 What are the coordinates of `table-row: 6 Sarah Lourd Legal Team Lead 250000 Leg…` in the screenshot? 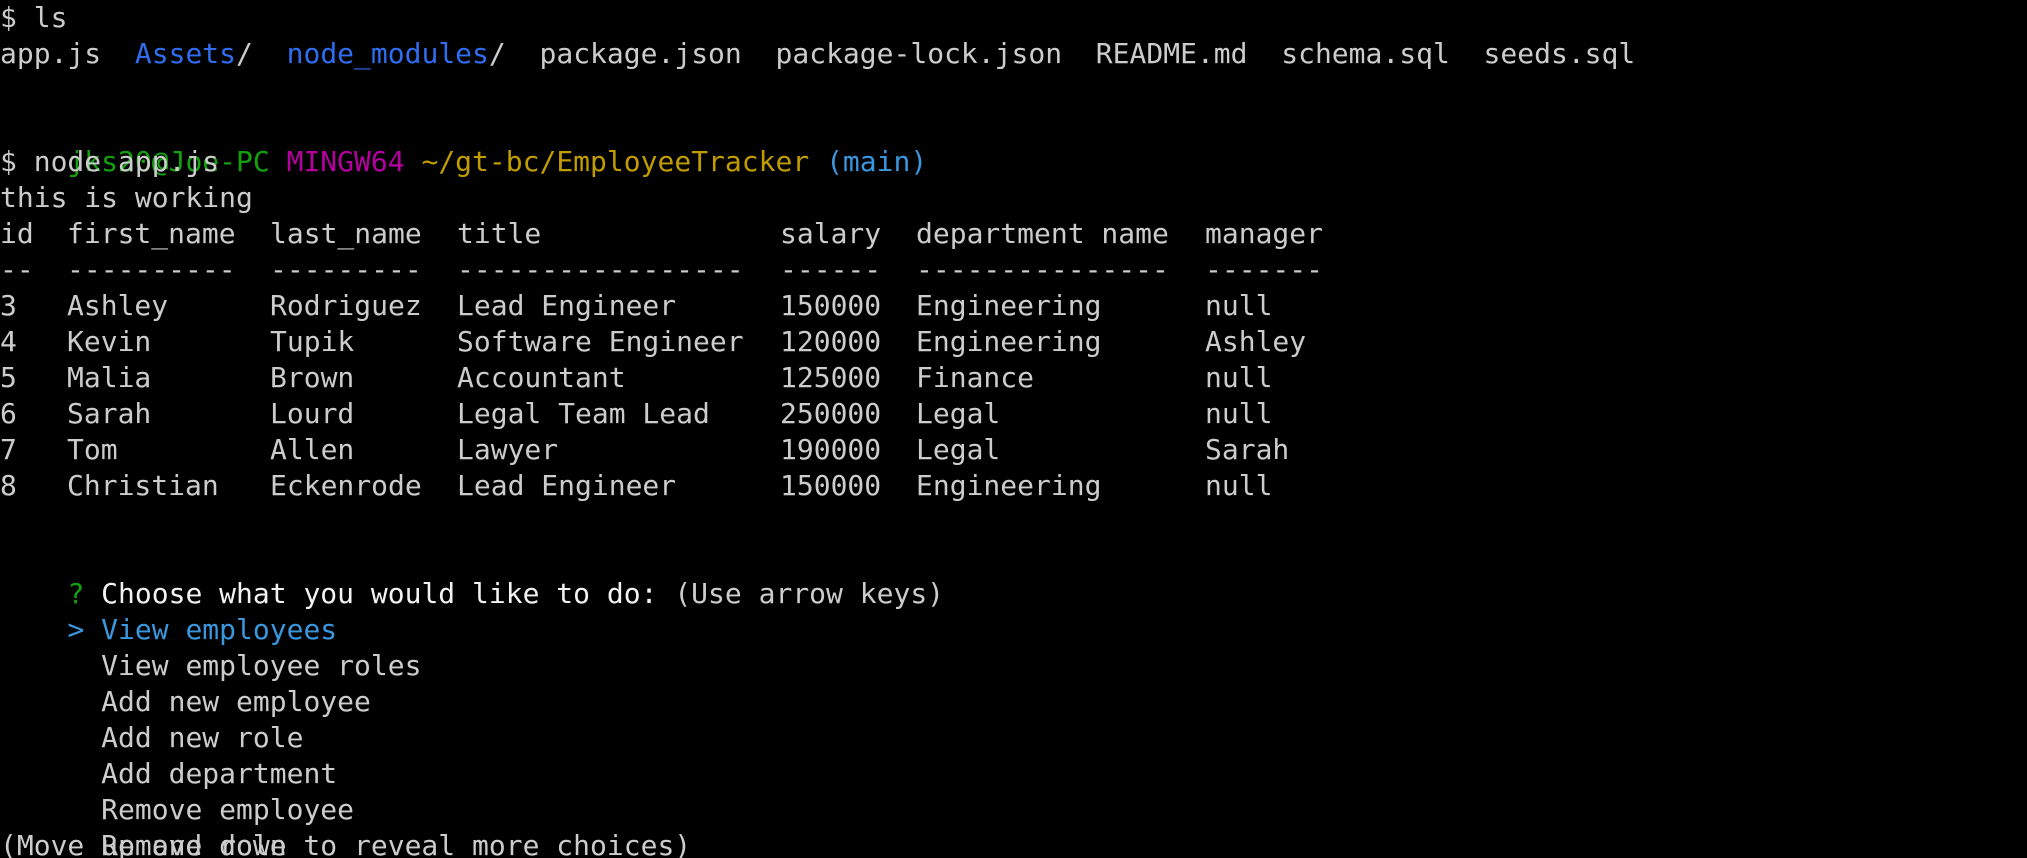 It's located at (636, 414).